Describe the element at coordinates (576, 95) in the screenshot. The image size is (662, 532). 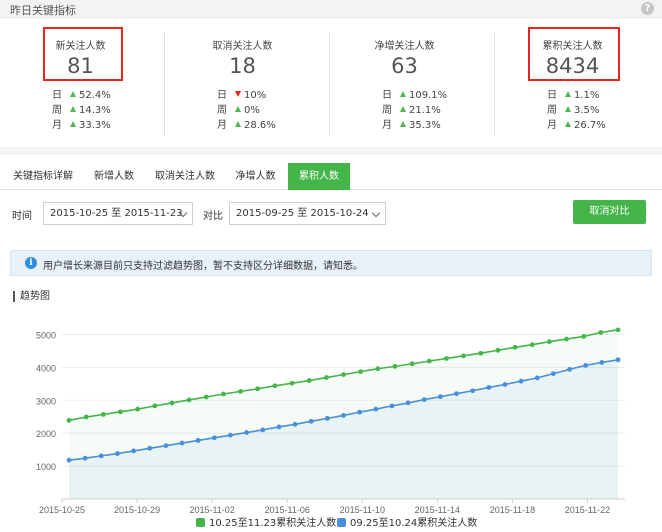
I see `change-row: 日 1.1%` at that location.